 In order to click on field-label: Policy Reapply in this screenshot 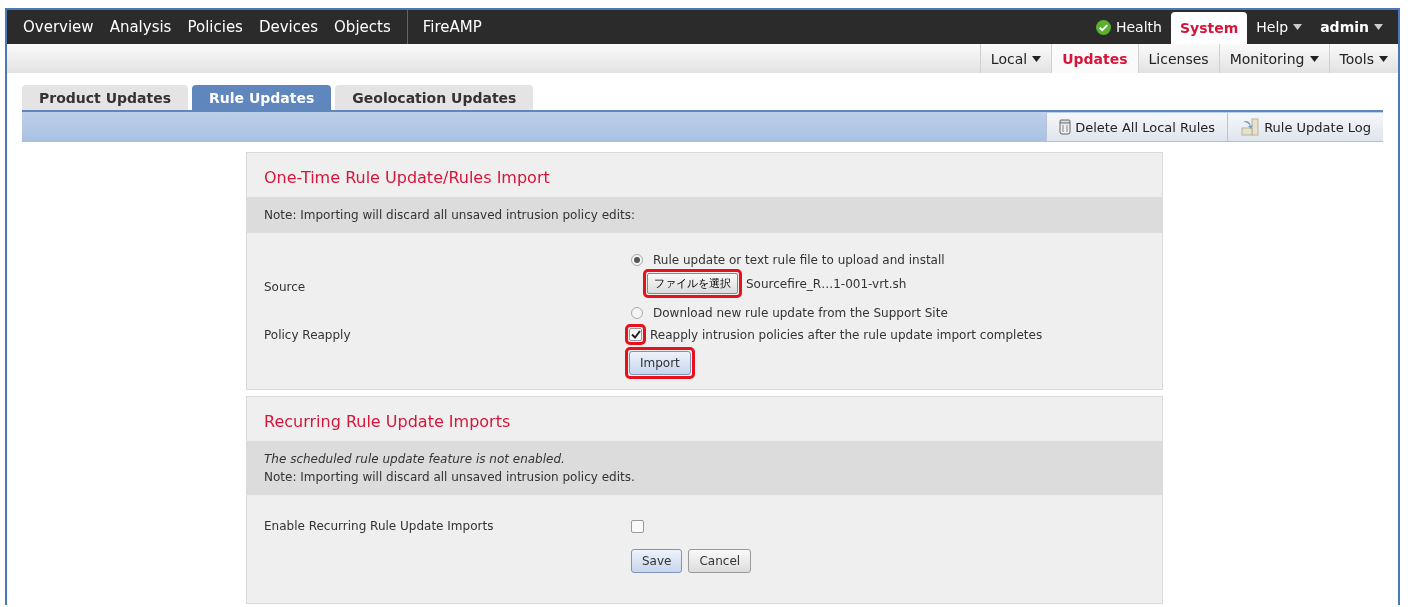, I will do `click(308, 334)`.